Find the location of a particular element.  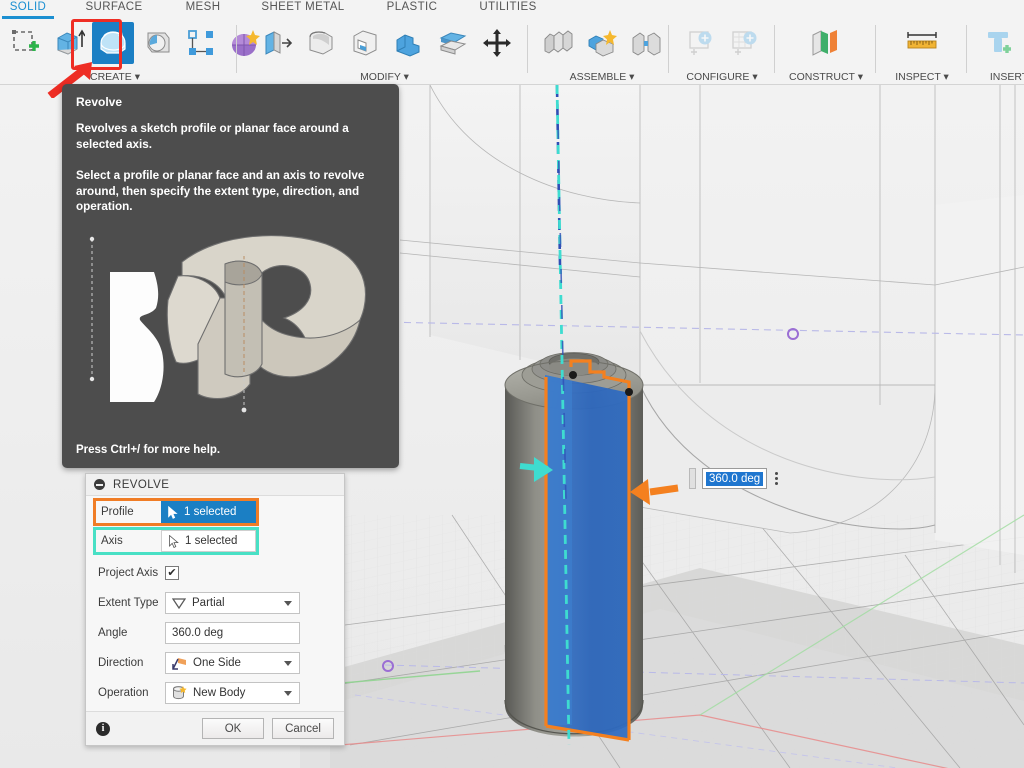

move-copy-icon is located at coordinates (497, 43).